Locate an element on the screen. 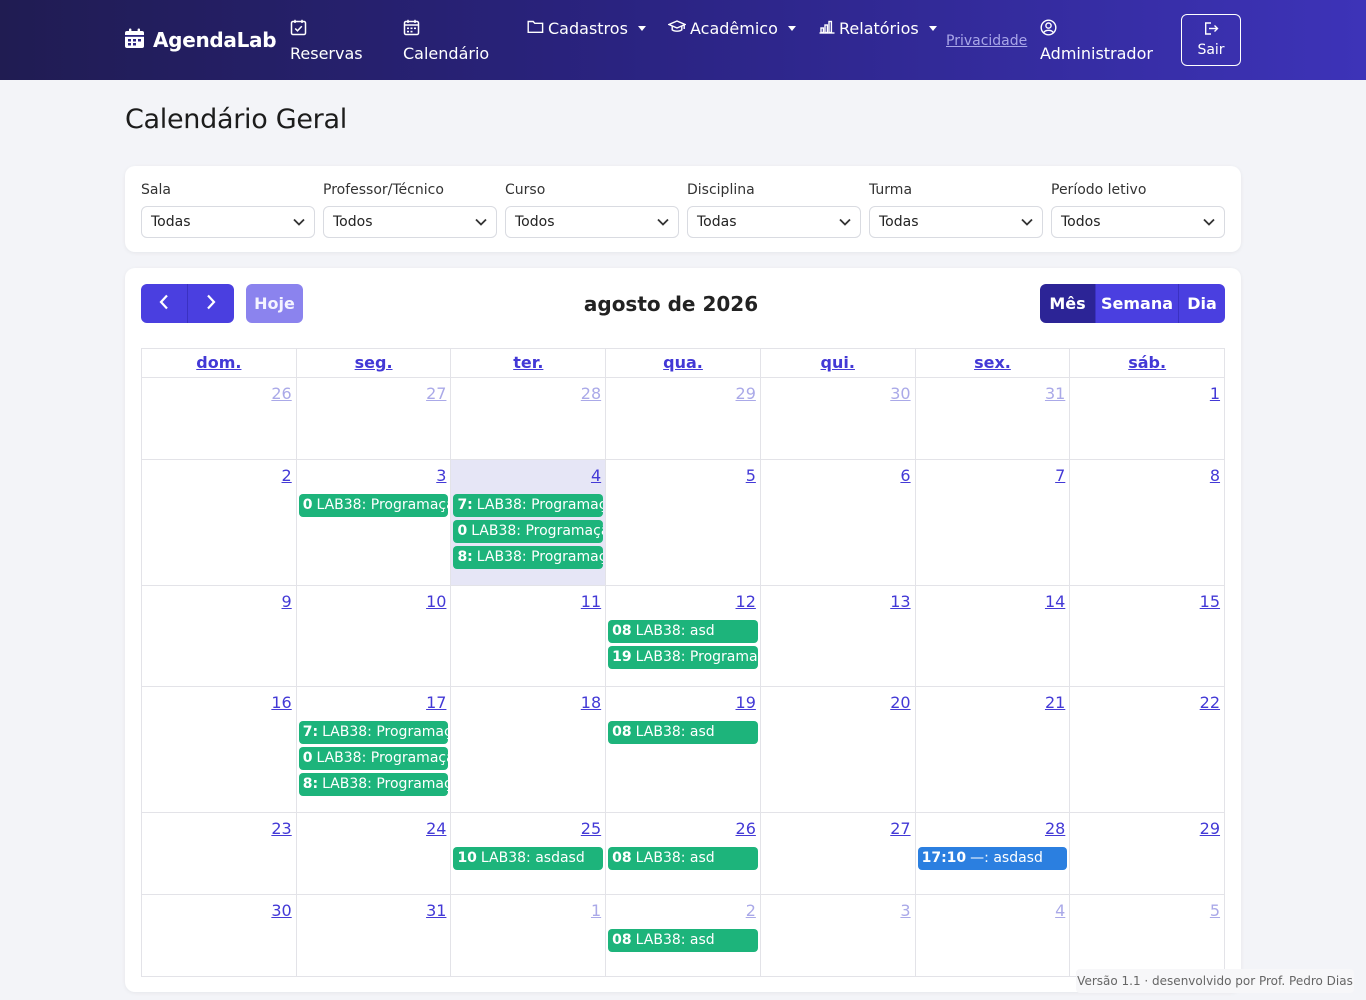 Image resolution: width=1366 pixels, height=1000 pixels. day-number-link: 14 is located at coordinates (1055, 601).